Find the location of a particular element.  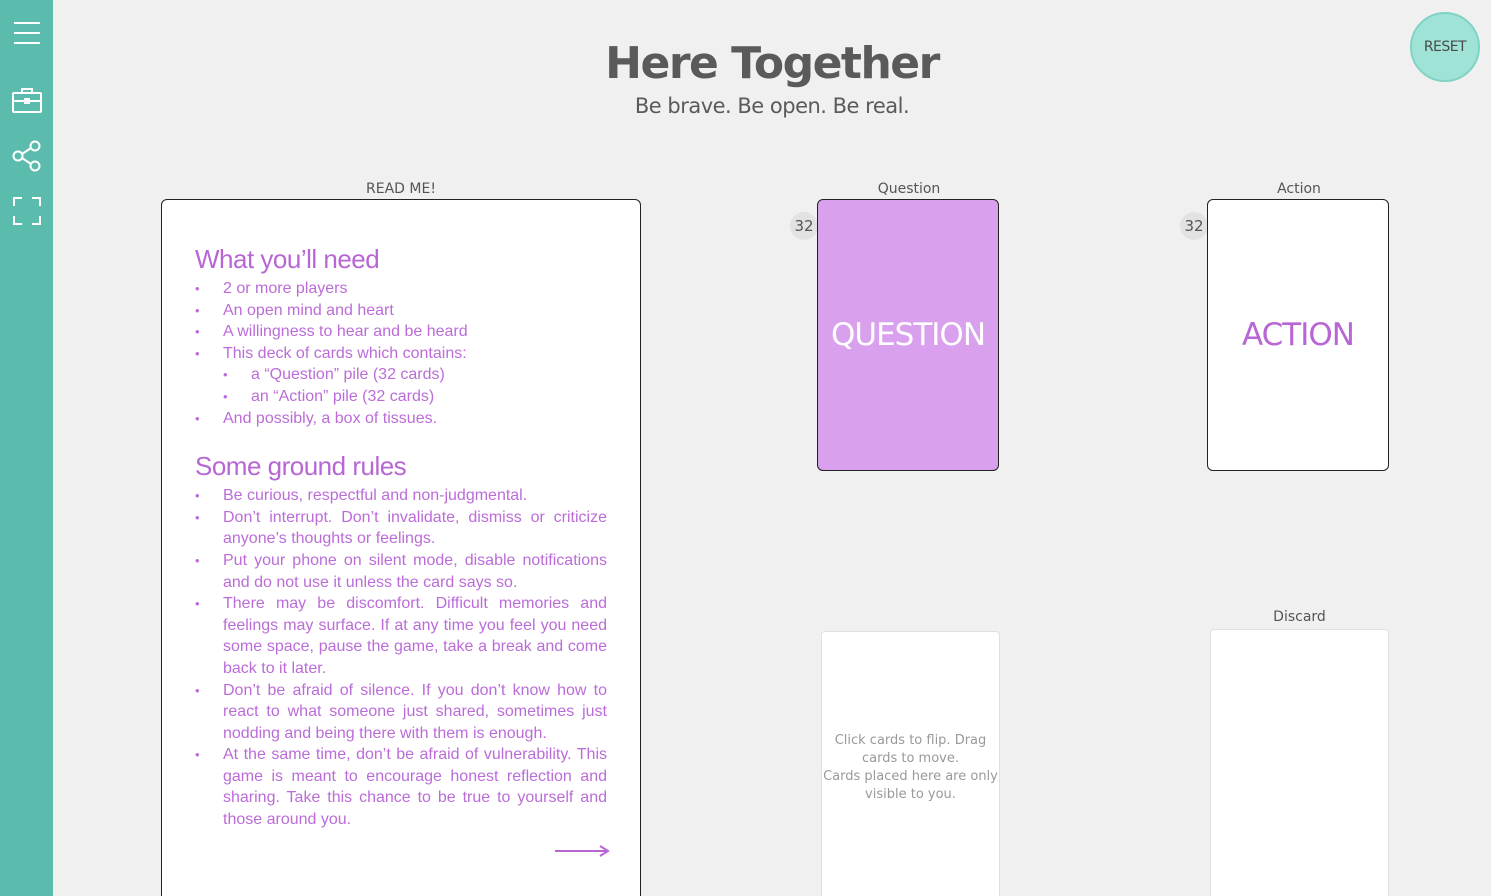

discard-pile is located at coordinates (1299, 762).